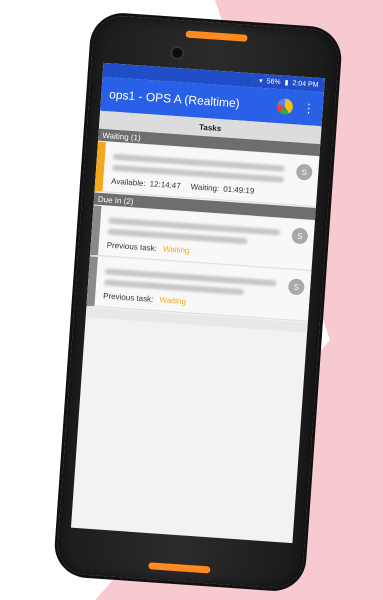 The image size is (383, 600). I want to click on more-options-icon: ⋮, so click(308, 108).